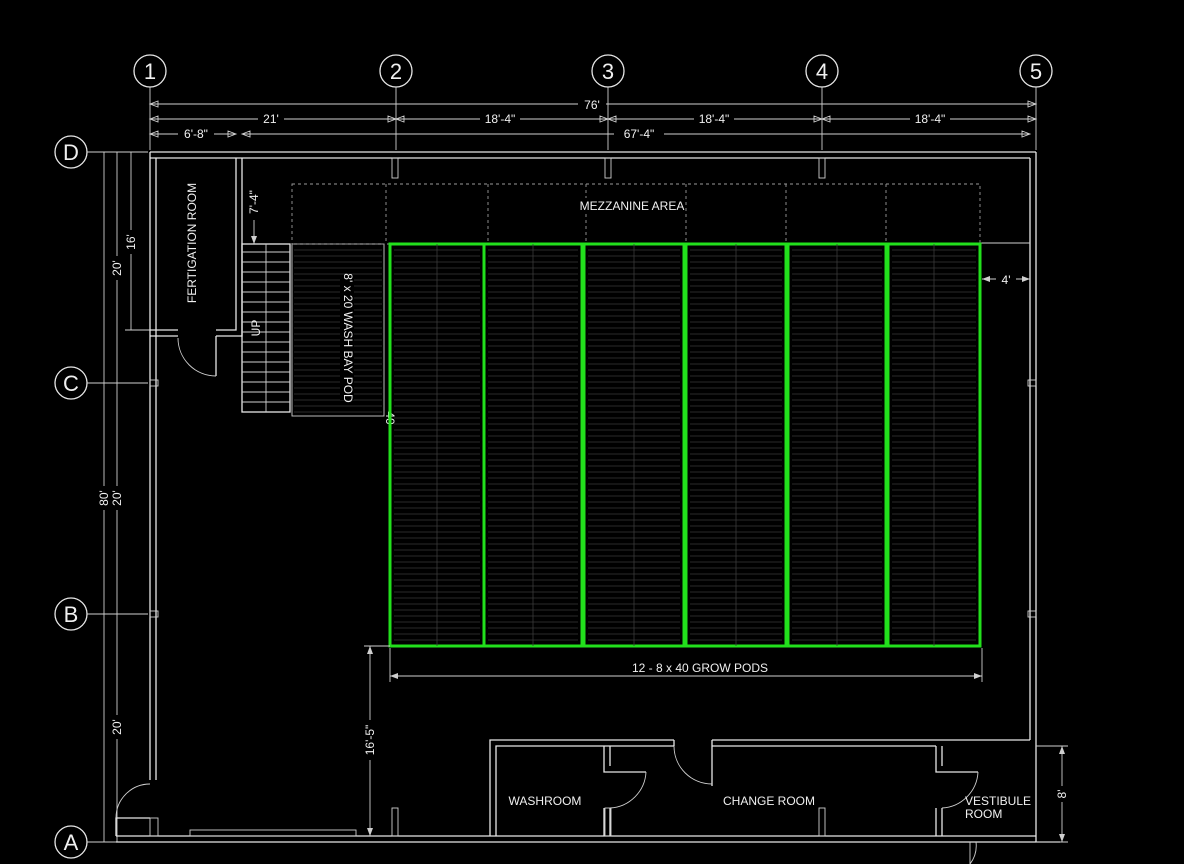 Image resolution: width=1184 pixels, height=864 pixels. What do you see at coordinates (632, 206) in the screenshot?
I see `svg-text: MEZZANINE AREA` at bounding box center [632, 206].